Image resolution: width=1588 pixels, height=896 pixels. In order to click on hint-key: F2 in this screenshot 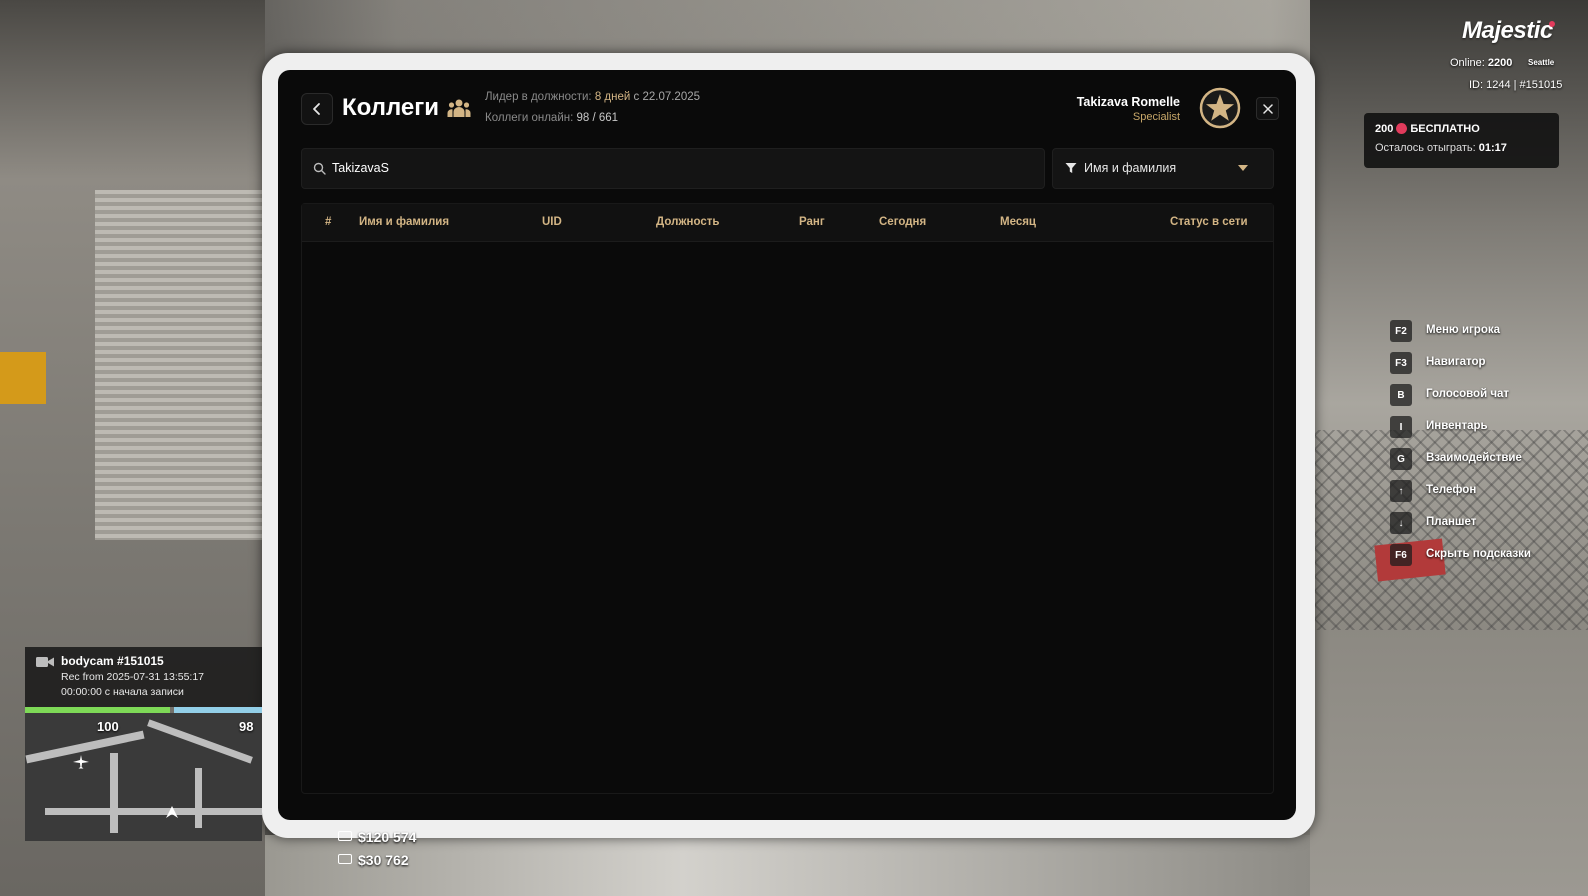, I will do `click(1401, 331)`.